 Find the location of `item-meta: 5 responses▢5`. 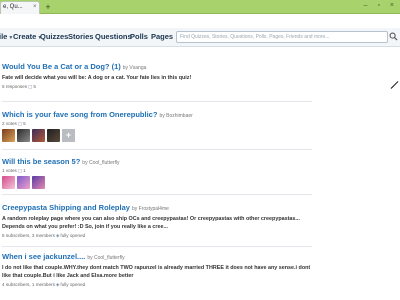

item-meta: 5 responses▢5 is located at coordinates (158, 87).